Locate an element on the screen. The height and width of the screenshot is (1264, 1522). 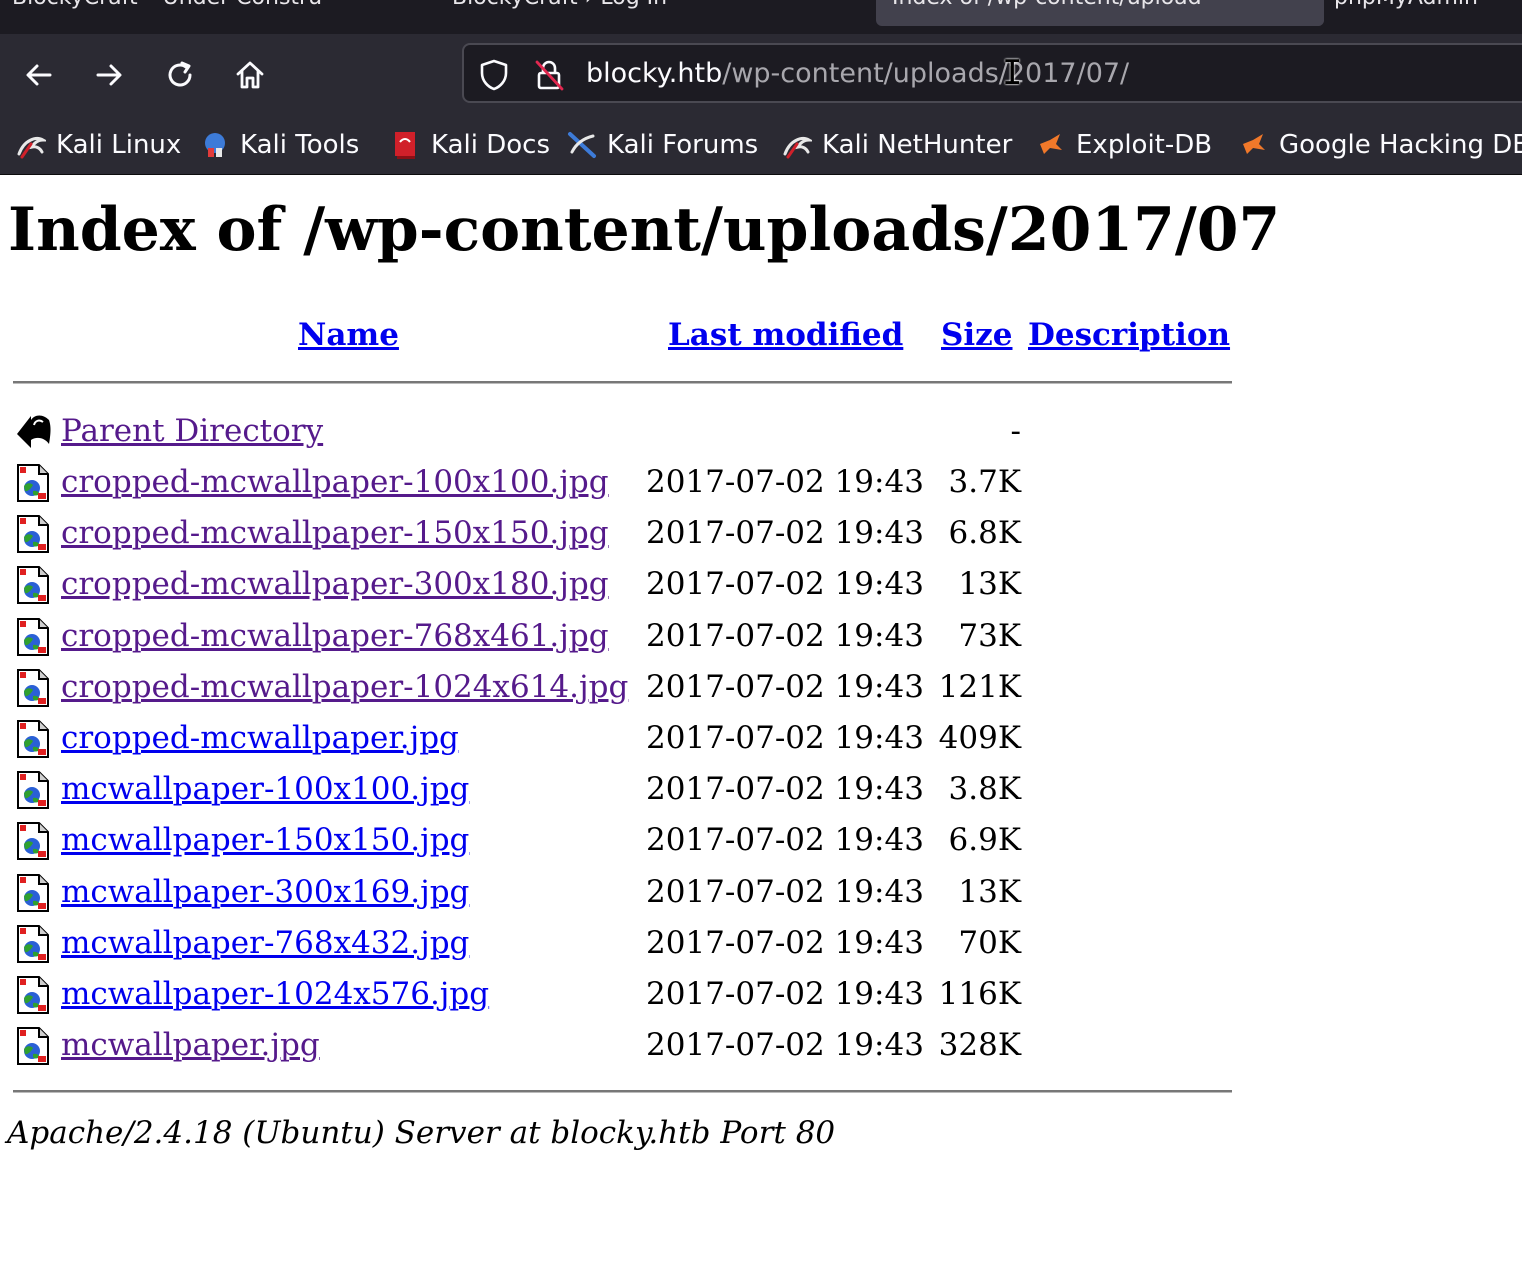
file-link: cropped-mcwallpaper-100x100.jpg is located at coordinates (335, 482).